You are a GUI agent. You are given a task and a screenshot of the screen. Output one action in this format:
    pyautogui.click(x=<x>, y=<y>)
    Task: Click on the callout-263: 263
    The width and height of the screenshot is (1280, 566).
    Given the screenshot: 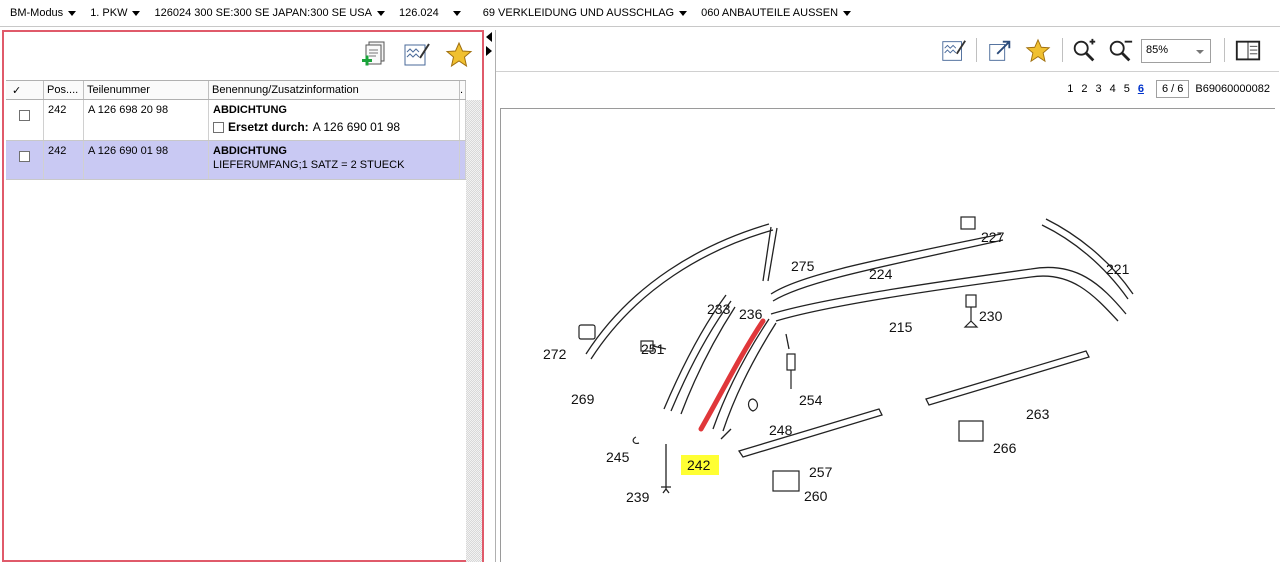 What is the action you would take?
    pyautogui.click(x=1038, y=414)
    